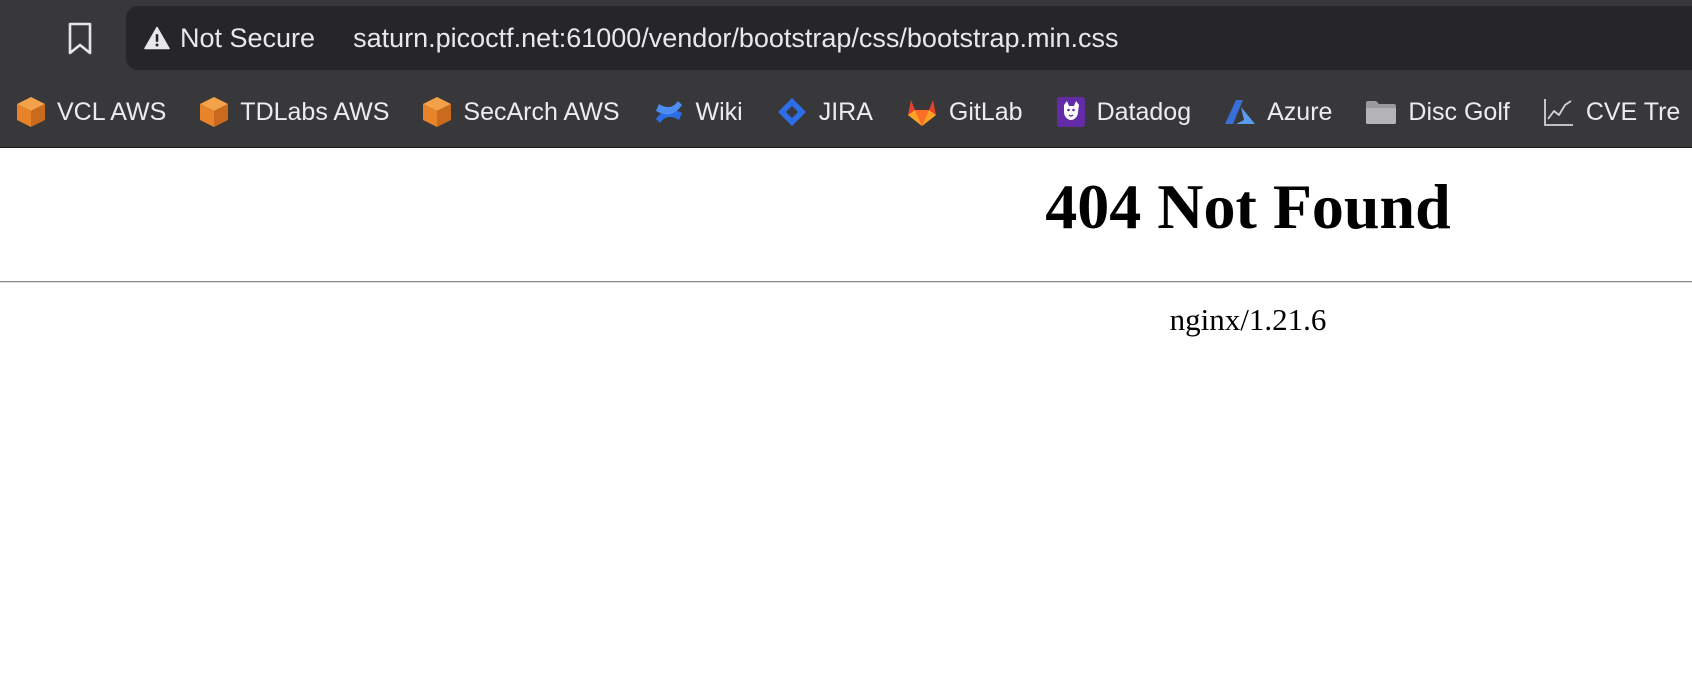  I want to click on bookmark-outline-icon, so click(80, 38).